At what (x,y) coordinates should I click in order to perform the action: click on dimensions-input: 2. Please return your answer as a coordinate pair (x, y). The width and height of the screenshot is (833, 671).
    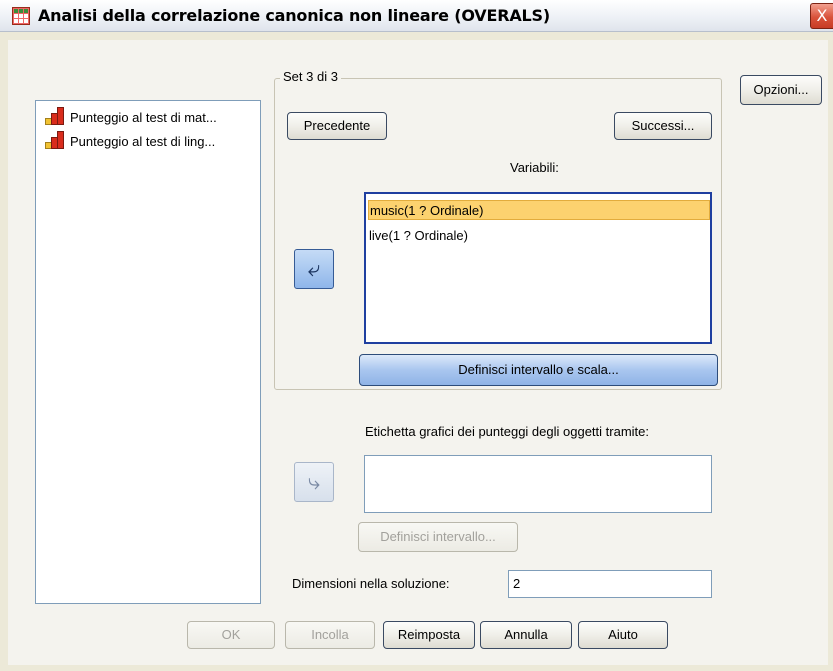
    Looking at the image, I should click on (610, 584).